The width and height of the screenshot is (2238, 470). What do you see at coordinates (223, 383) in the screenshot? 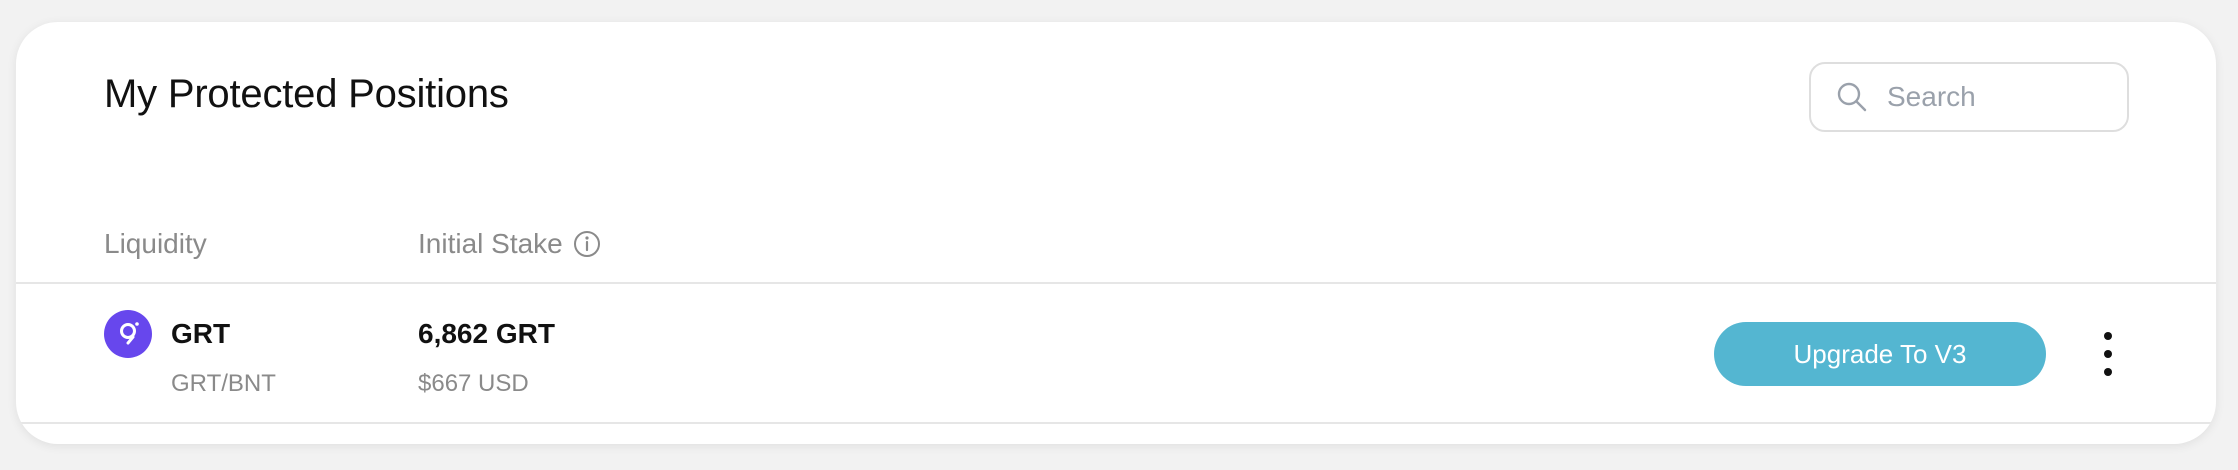
I see `token-pair: GRT/BNT` at bounding box center [223, 383].